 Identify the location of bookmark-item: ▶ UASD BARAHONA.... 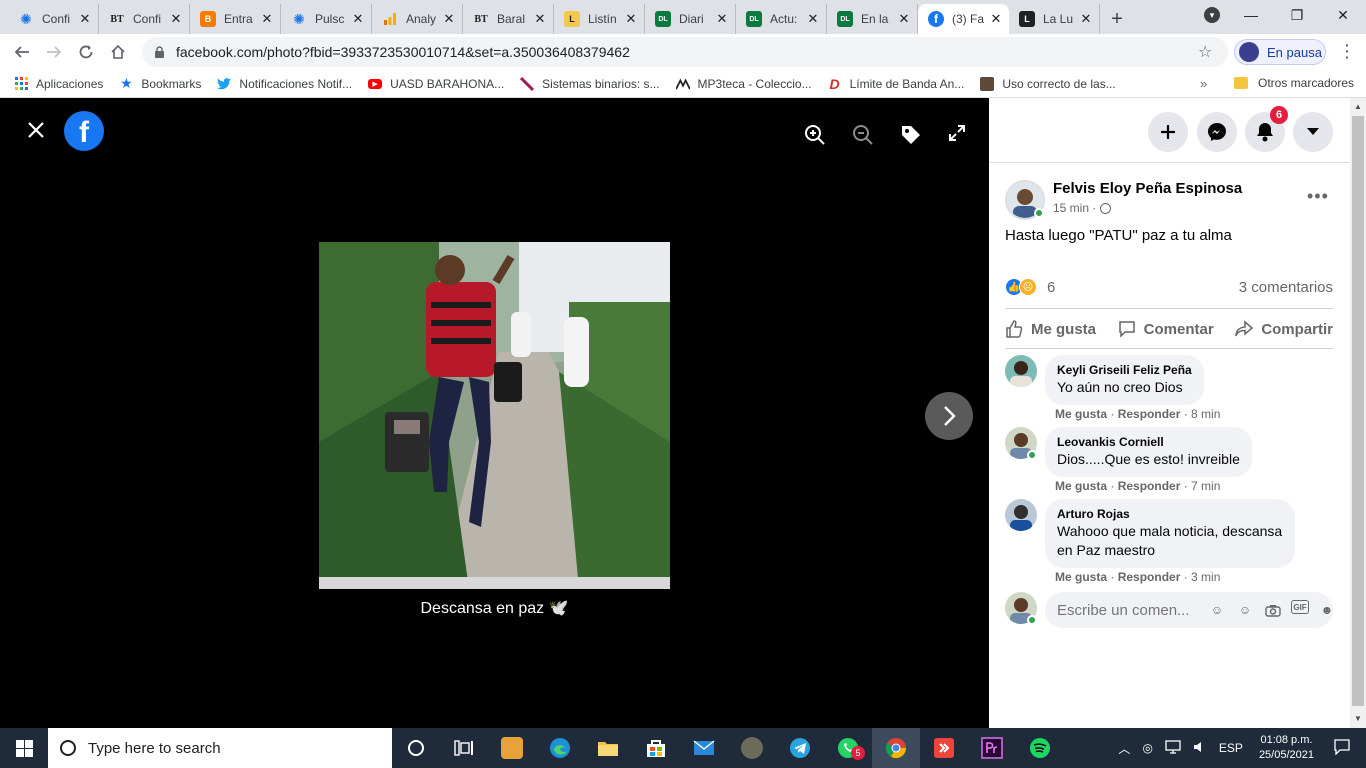
(436, 84).